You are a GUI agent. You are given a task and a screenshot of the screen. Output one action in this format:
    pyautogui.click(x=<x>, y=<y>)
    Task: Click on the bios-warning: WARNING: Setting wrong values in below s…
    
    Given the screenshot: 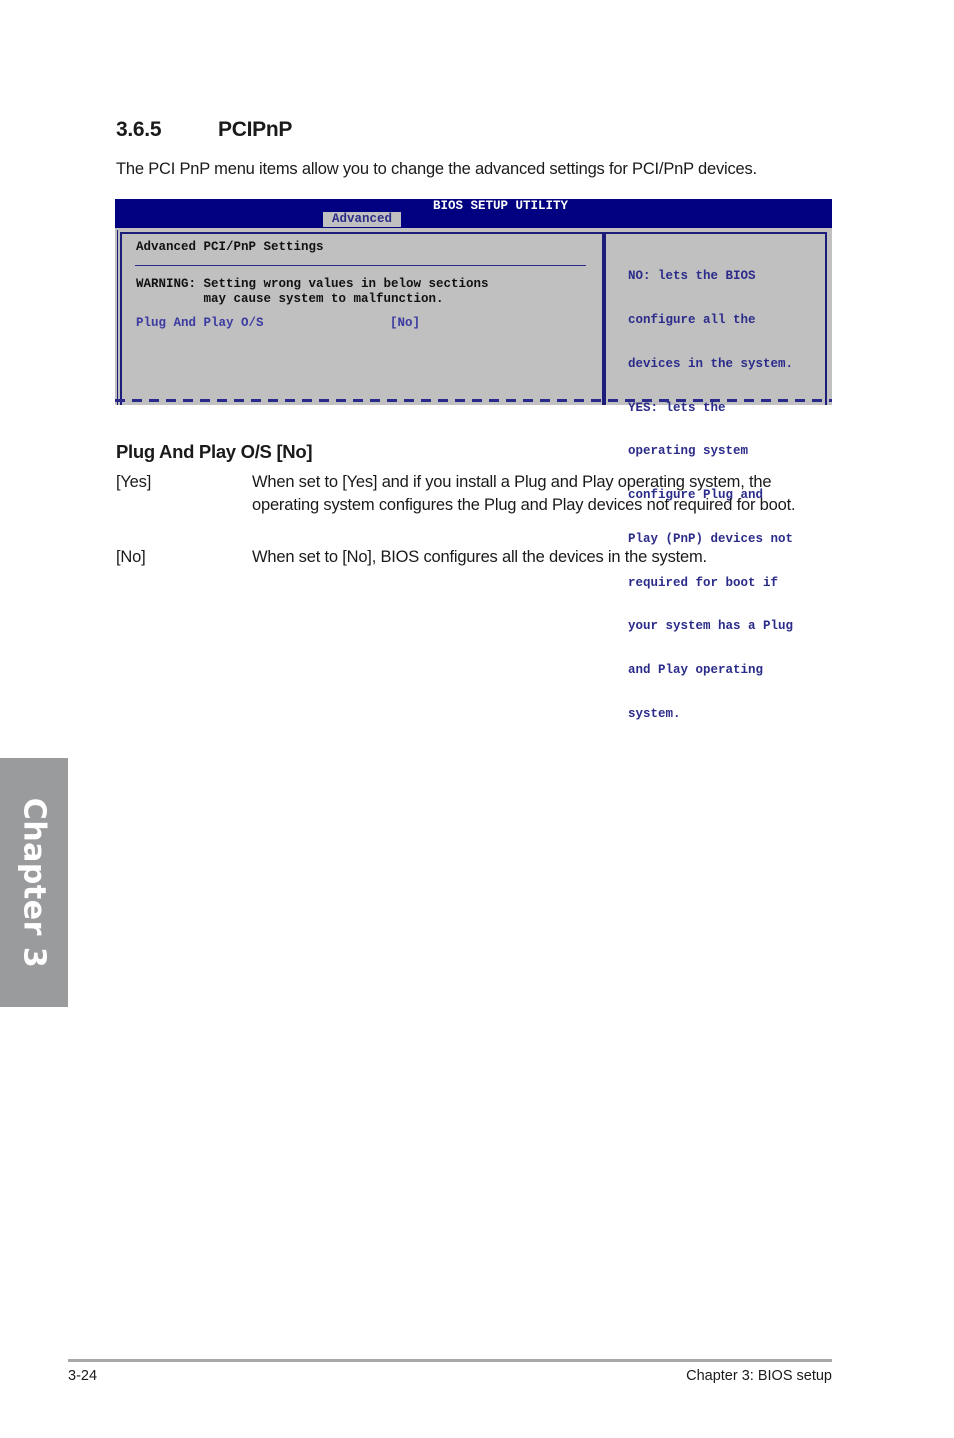 What is the action you would take?
    pyautogui.click(x=312, y=291)
    